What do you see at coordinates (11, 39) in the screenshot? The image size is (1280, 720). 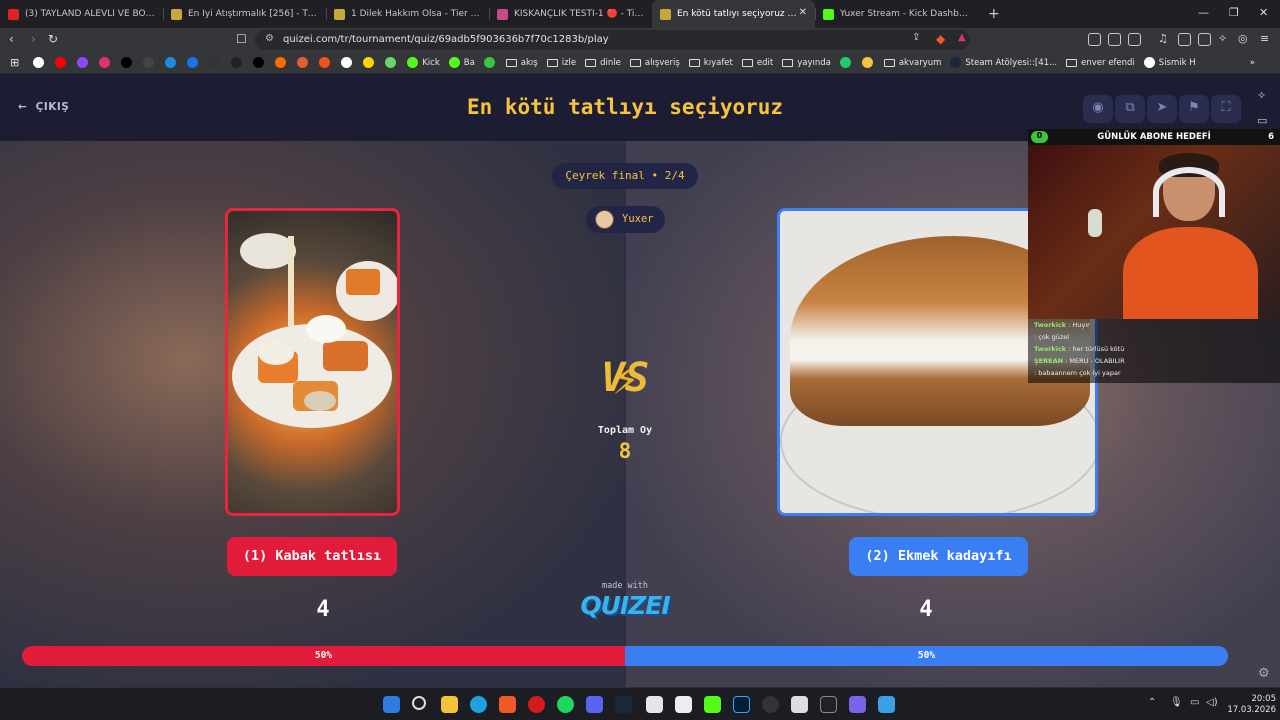 I see `back-icon: ‹` at bounding box center [11, 39].